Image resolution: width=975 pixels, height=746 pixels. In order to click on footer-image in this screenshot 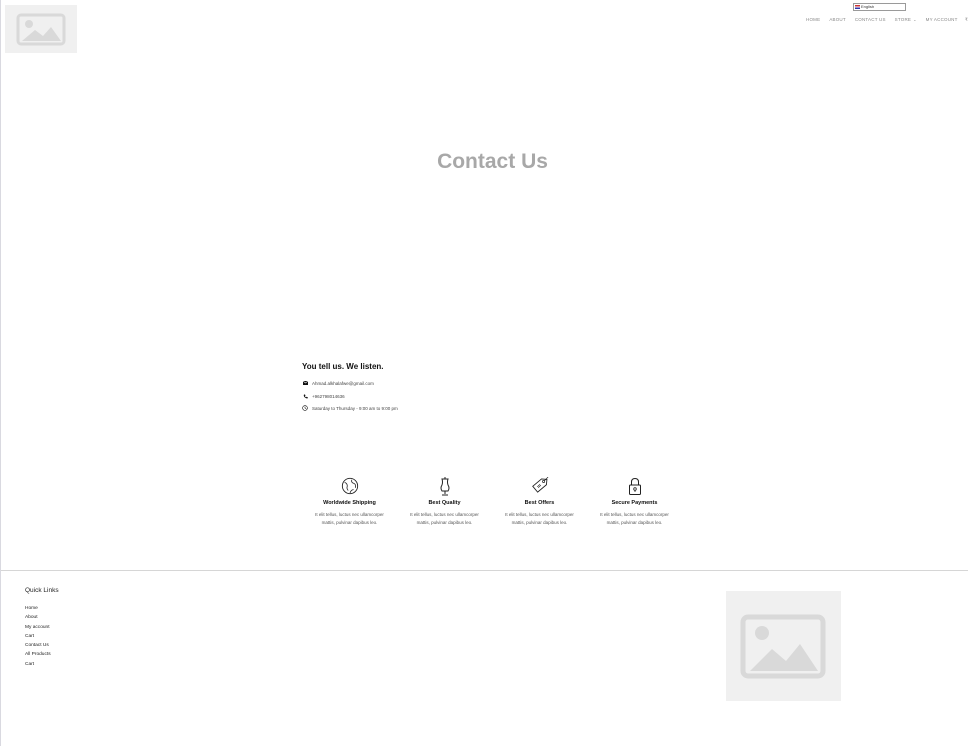, I will do `click(783, 646)`.